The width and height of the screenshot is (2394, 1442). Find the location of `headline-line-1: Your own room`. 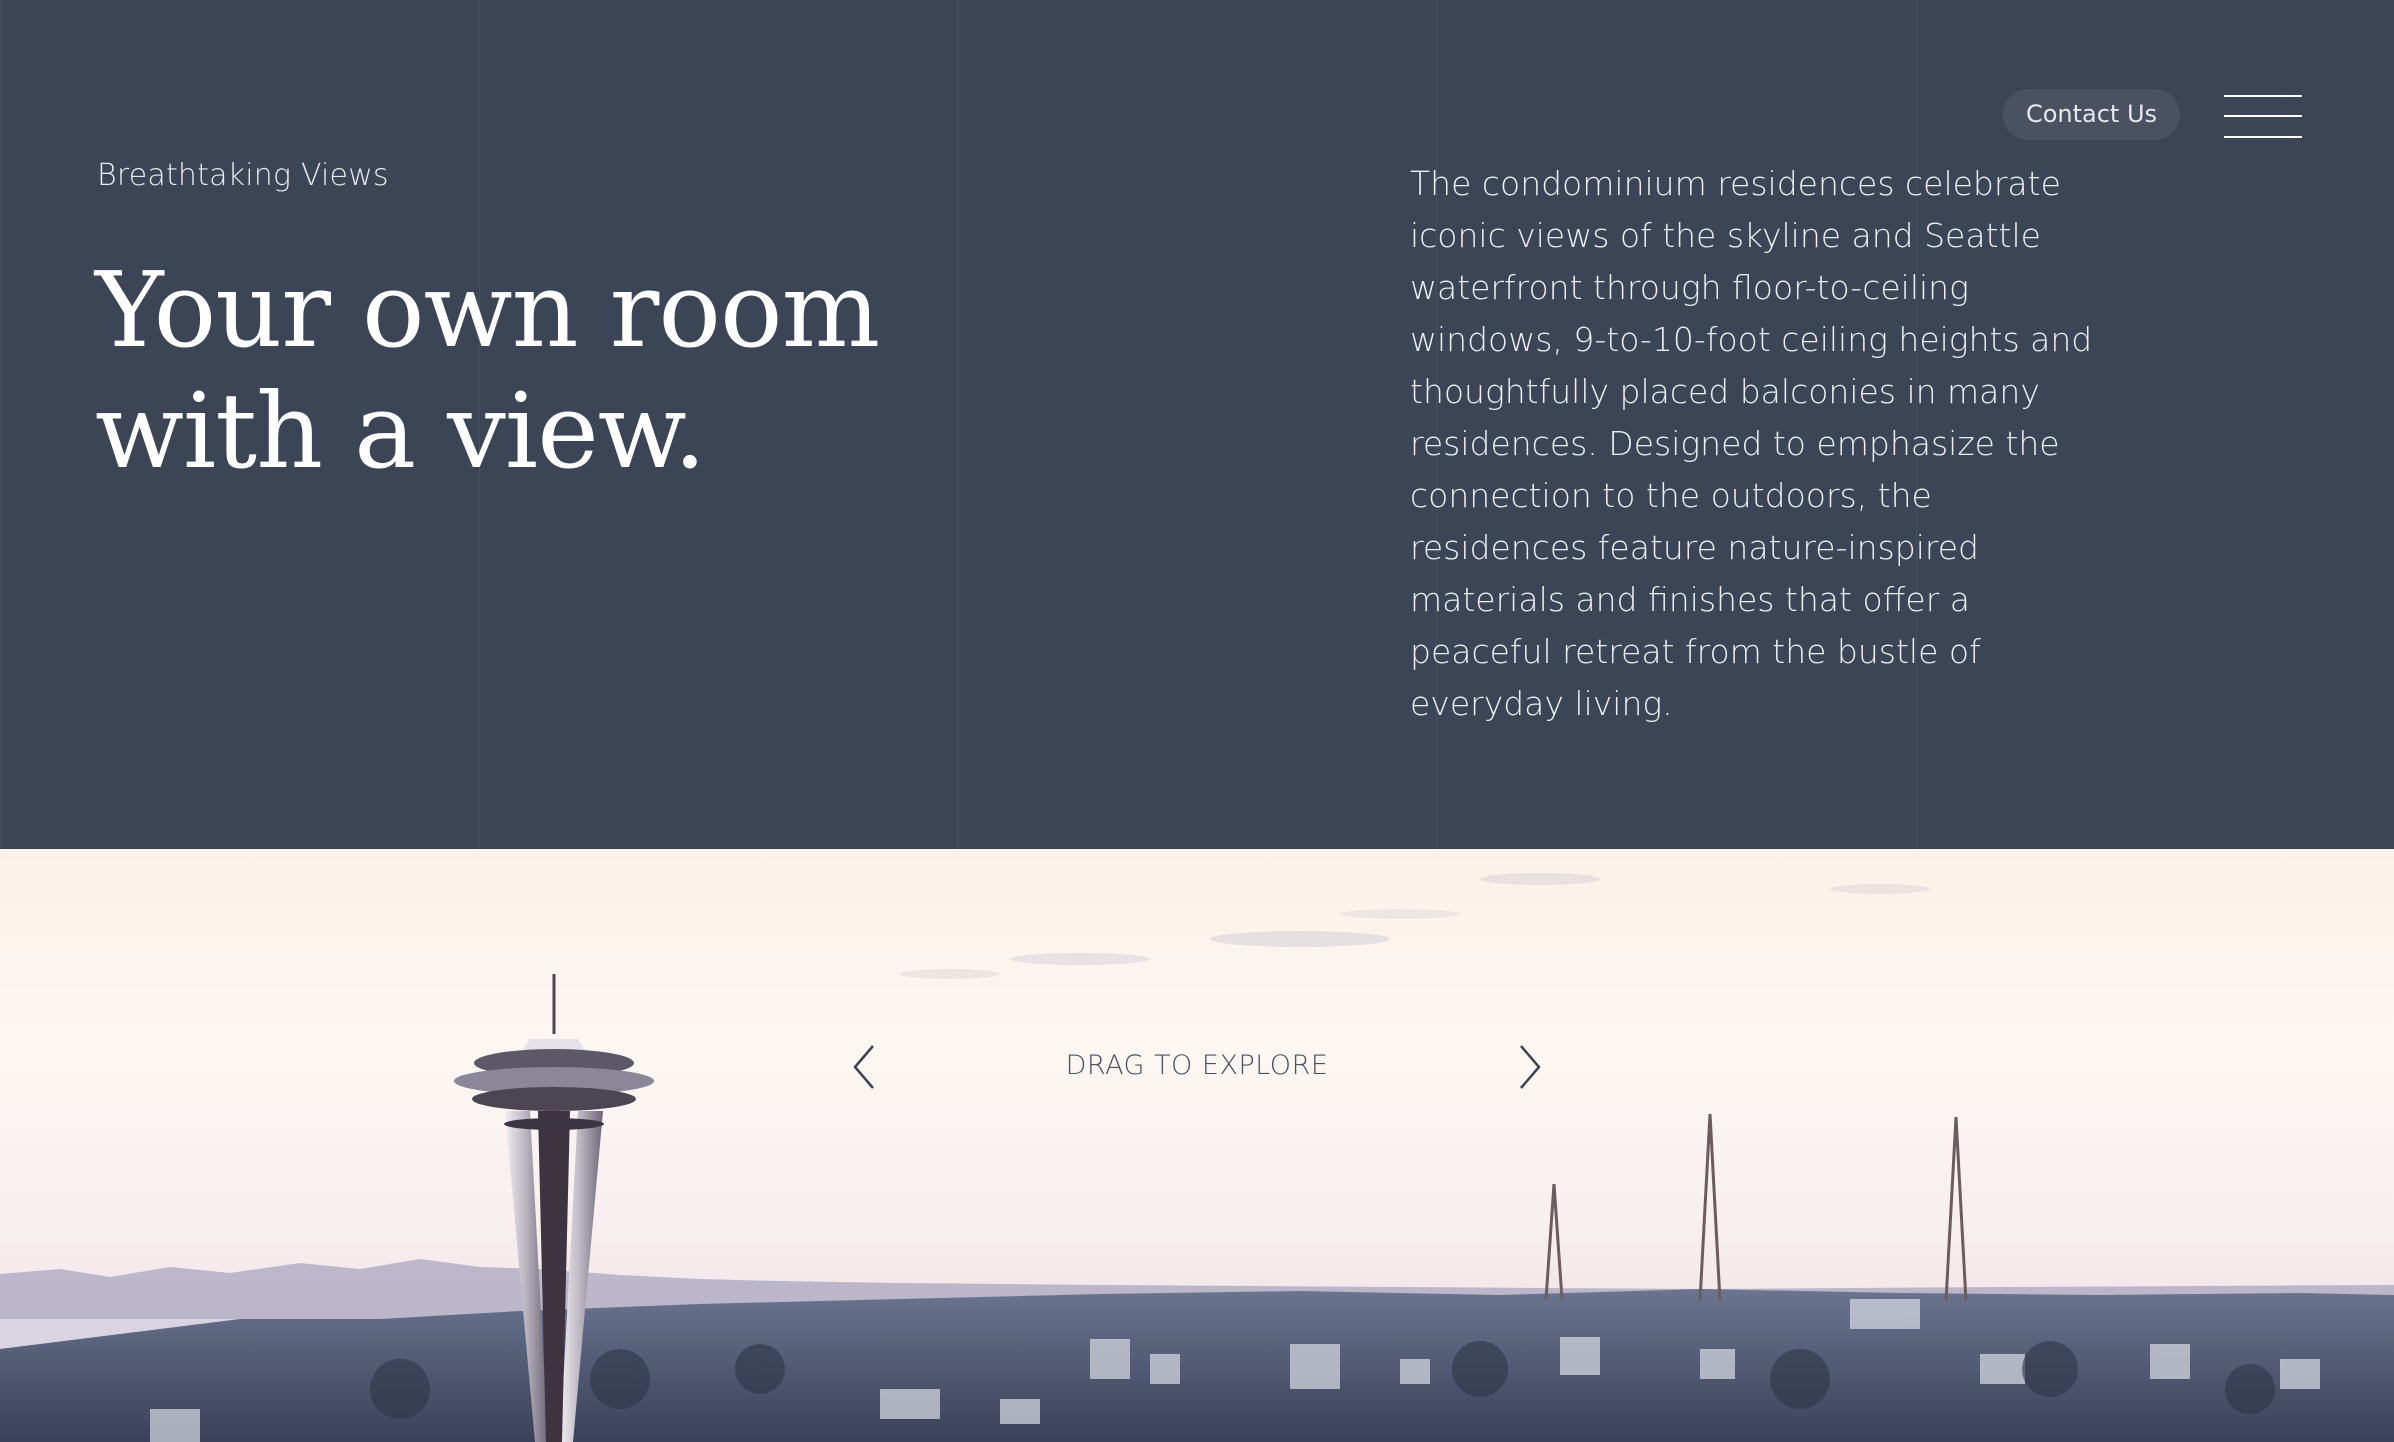

headline-line-1: Your own room is located at coordinates (487, 310).